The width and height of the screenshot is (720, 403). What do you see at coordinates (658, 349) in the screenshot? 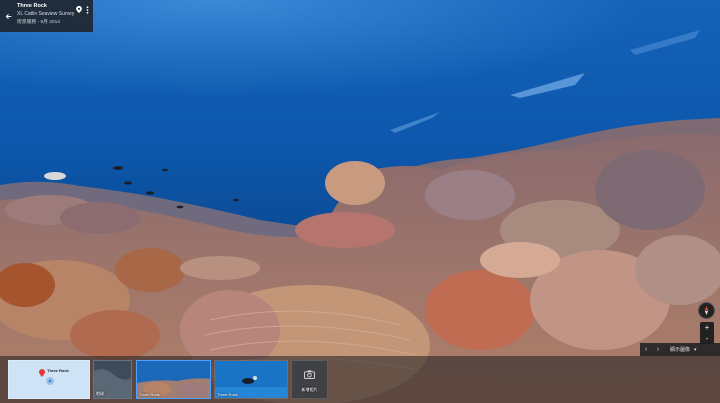
I see `chevron-right-icon: ›` at bounding box center [658, 349].